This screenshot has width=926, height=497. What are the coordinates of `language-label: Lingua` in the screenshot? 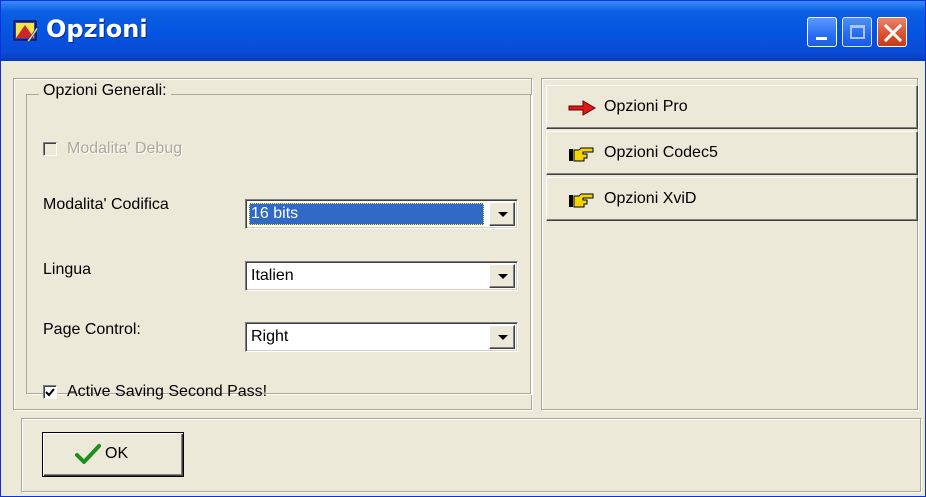 It's located at (67, 269).